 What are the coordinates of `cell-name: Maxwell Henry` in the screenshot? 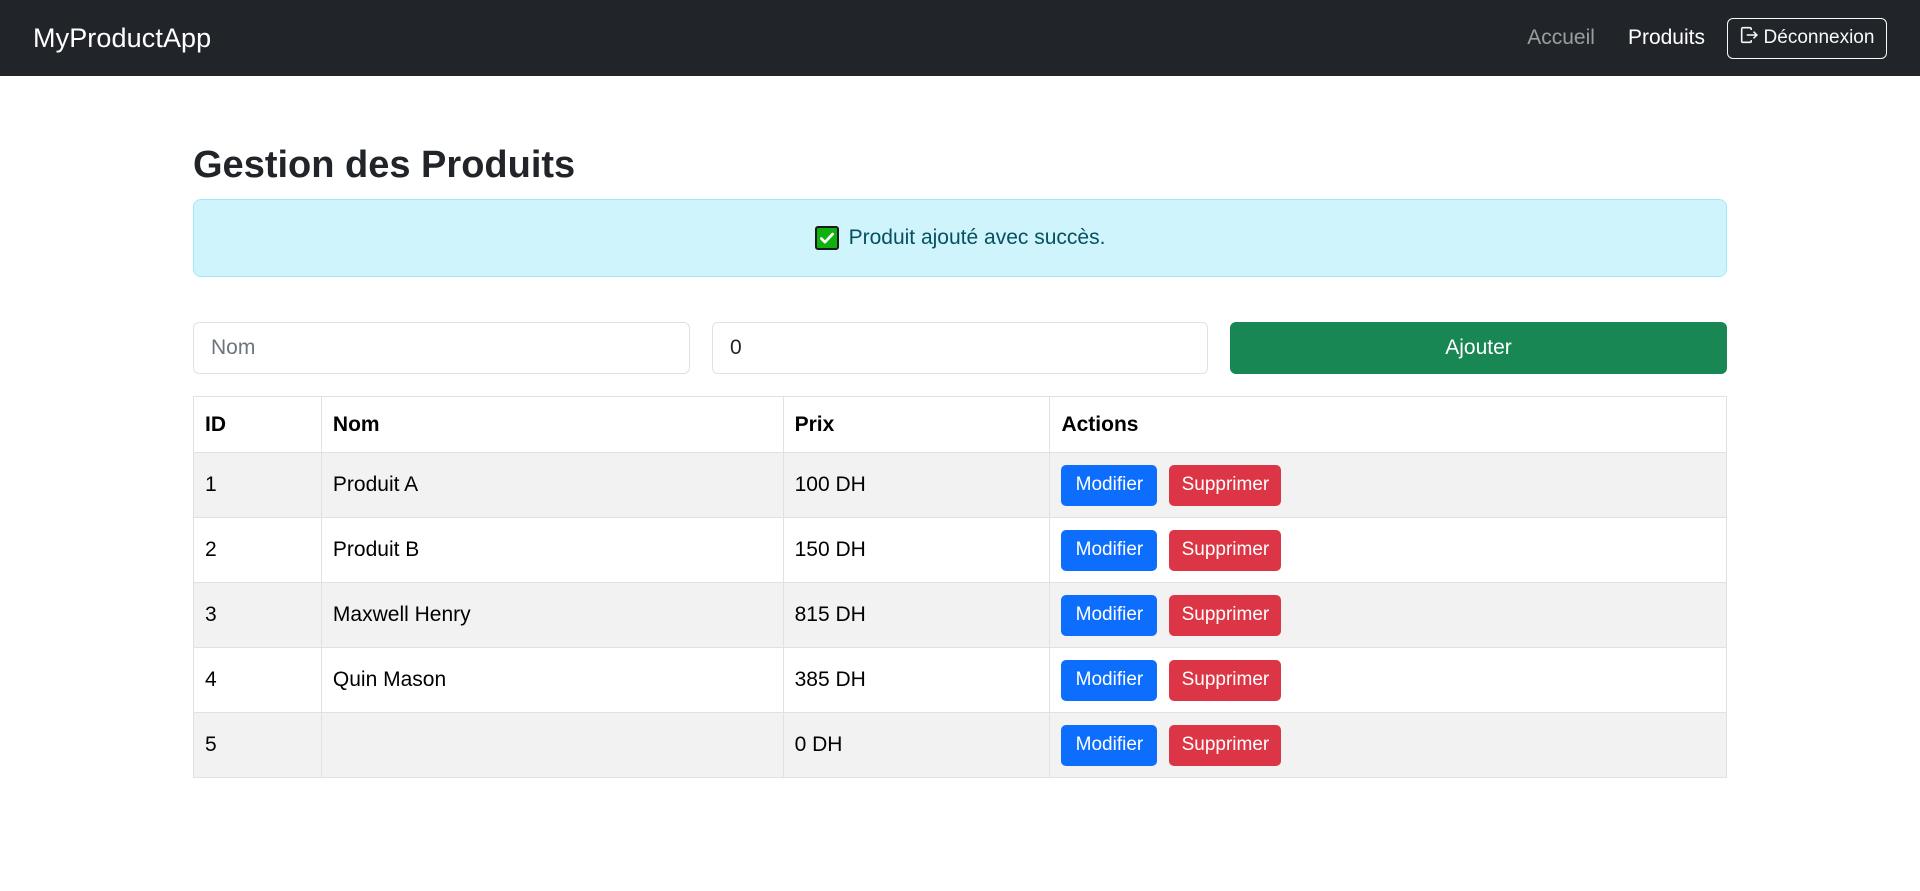 It's located at (552, 615).